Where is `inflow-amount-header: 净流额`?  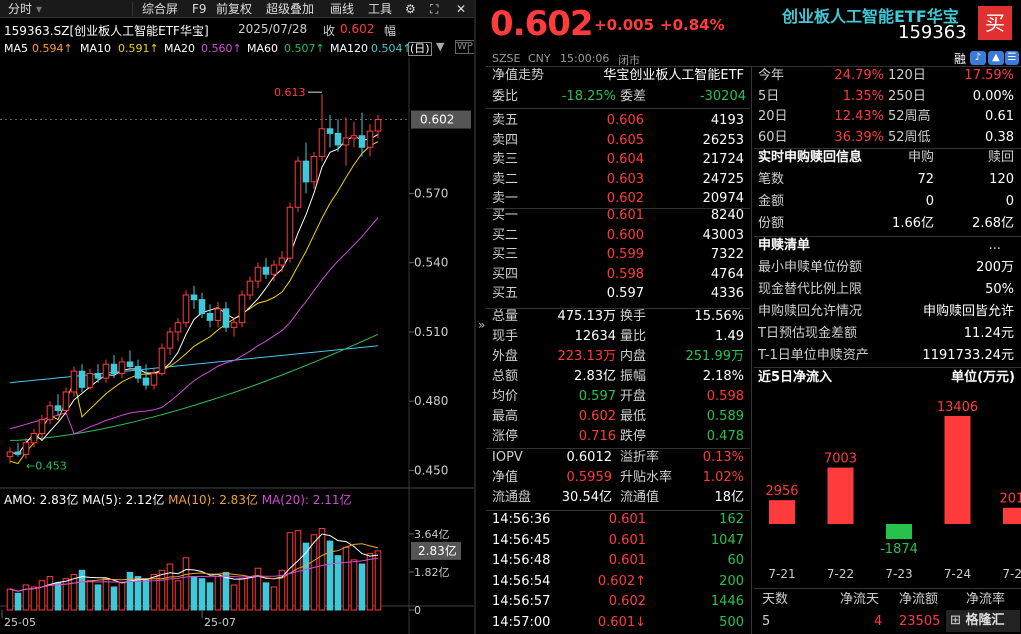
inflow-amount-header: 净流额 is located at coordinates (919, 599).